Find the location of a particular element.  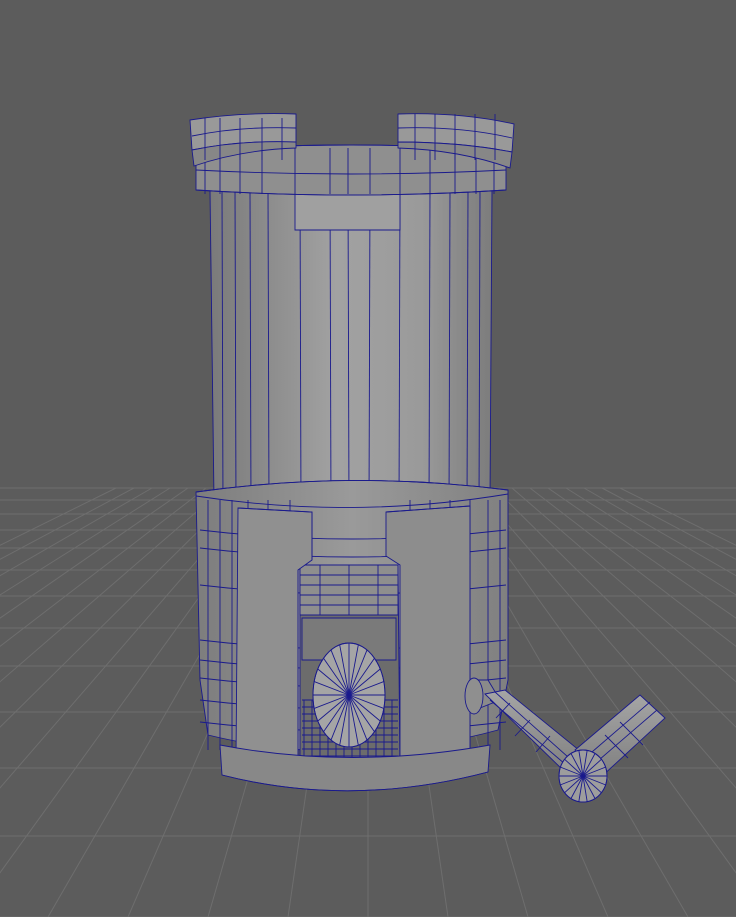

upper-cylinder is located at coordinates (351, 351).